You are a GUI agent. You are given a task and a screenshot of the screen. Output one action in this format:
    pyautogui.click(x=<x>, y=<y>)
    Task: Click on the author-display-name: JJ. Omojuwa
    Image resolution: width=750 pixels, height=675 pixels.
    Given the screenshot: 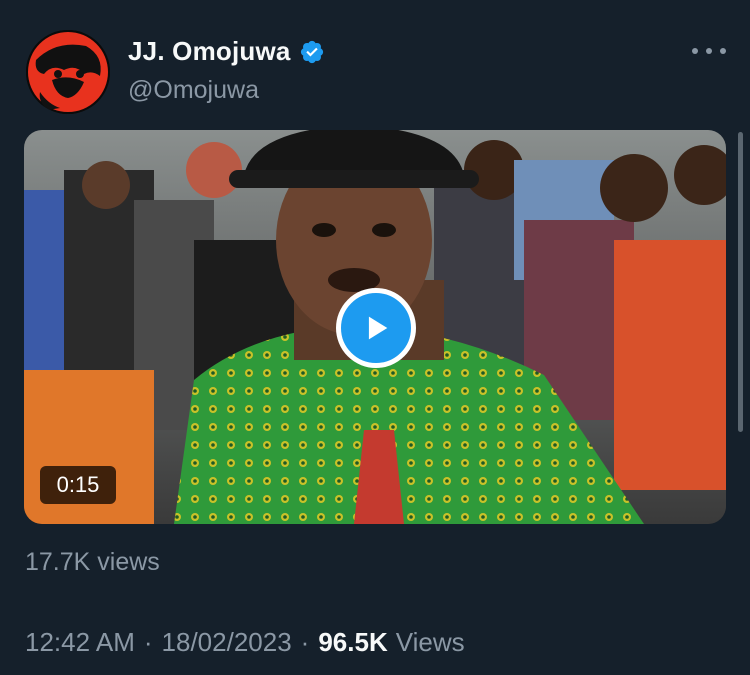 What is the action you would take?
    pyautogui.click(x=209, y=51)
    